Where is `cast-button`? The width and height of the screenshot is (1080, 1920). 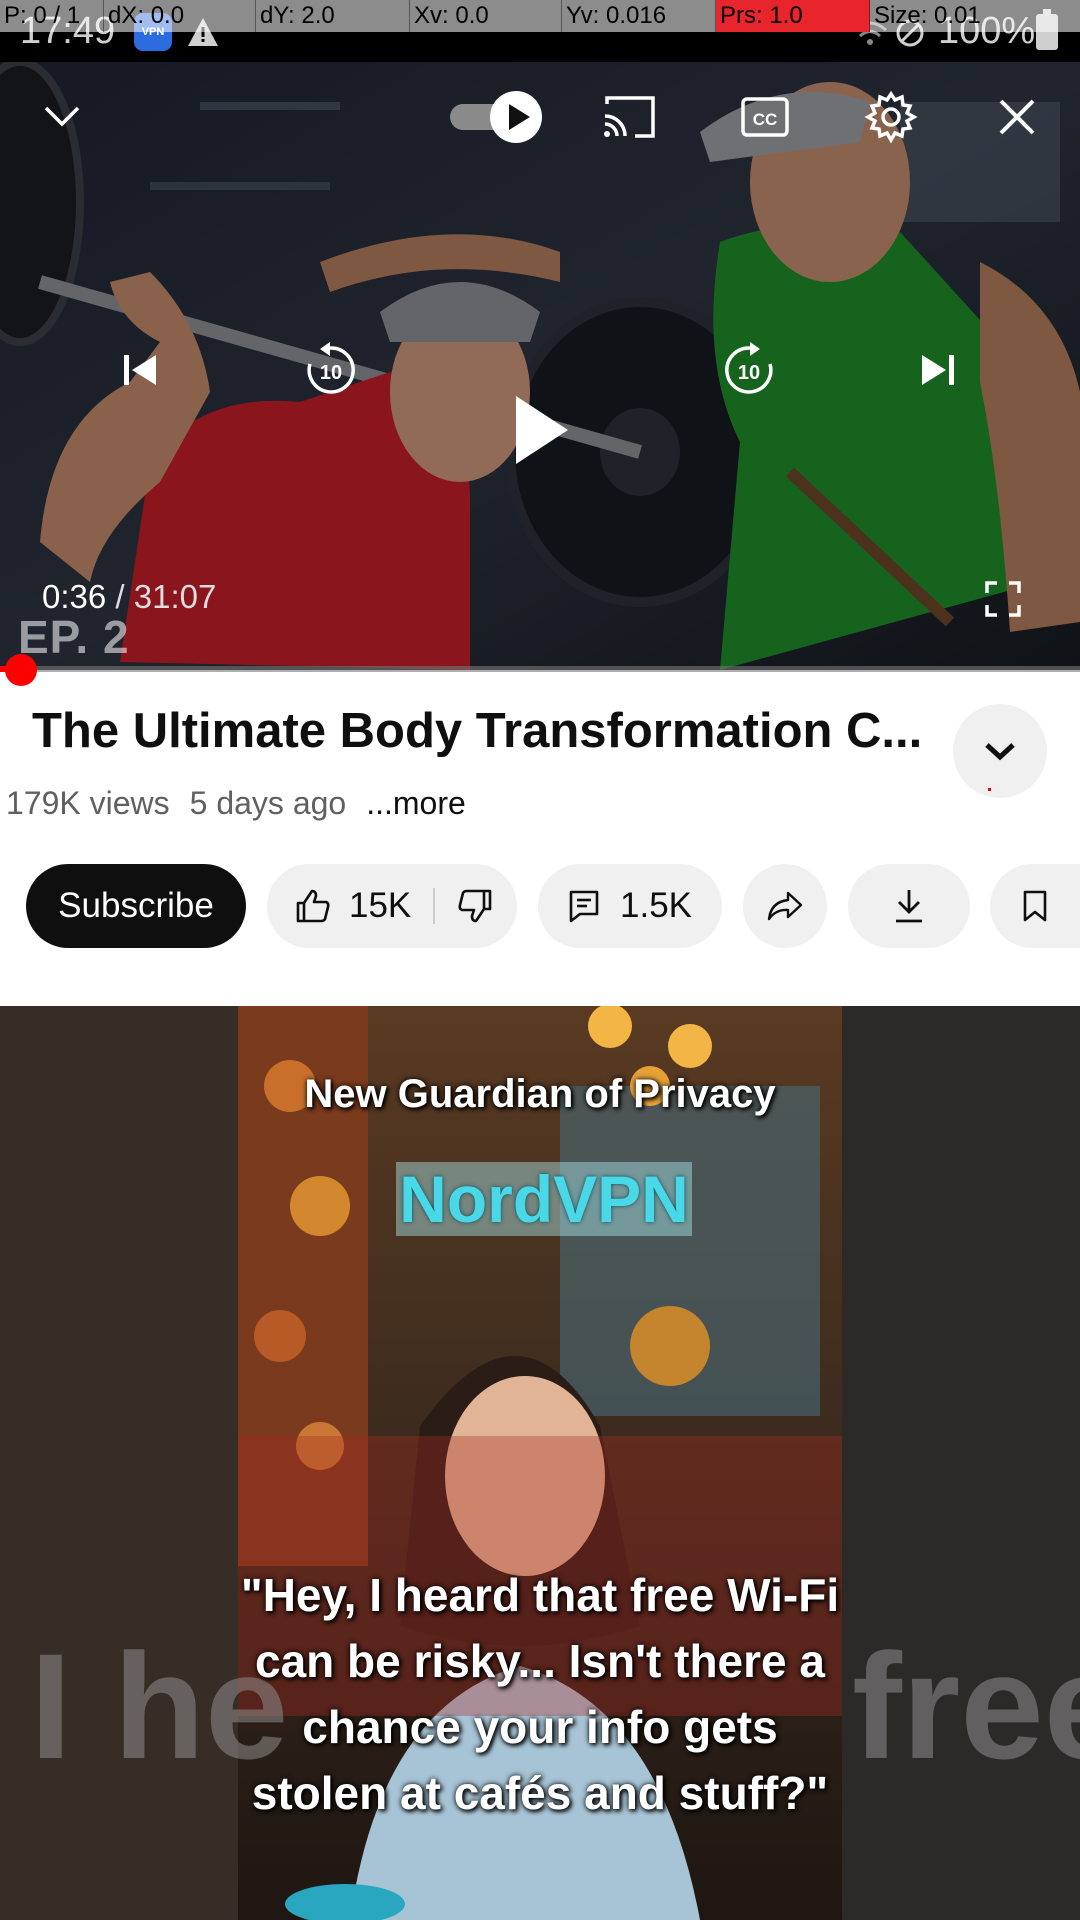 cast-button is located at coordinates (629, 117).